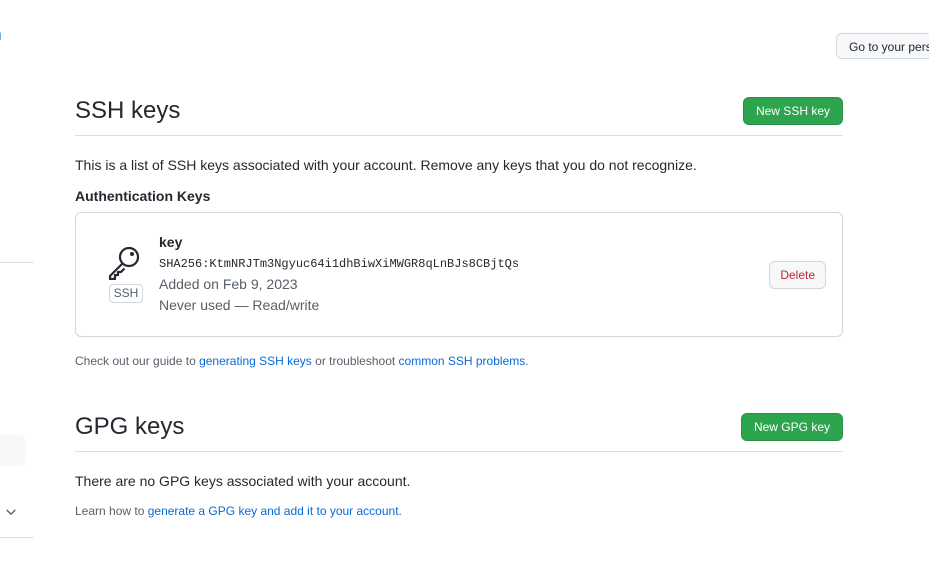 The image size is (929, 568). What do you see at coordinates (255, 361) in the screenshot?
I see `generating-ssh-keys-link: generating SSH keys` at bounding box center [255, 361].